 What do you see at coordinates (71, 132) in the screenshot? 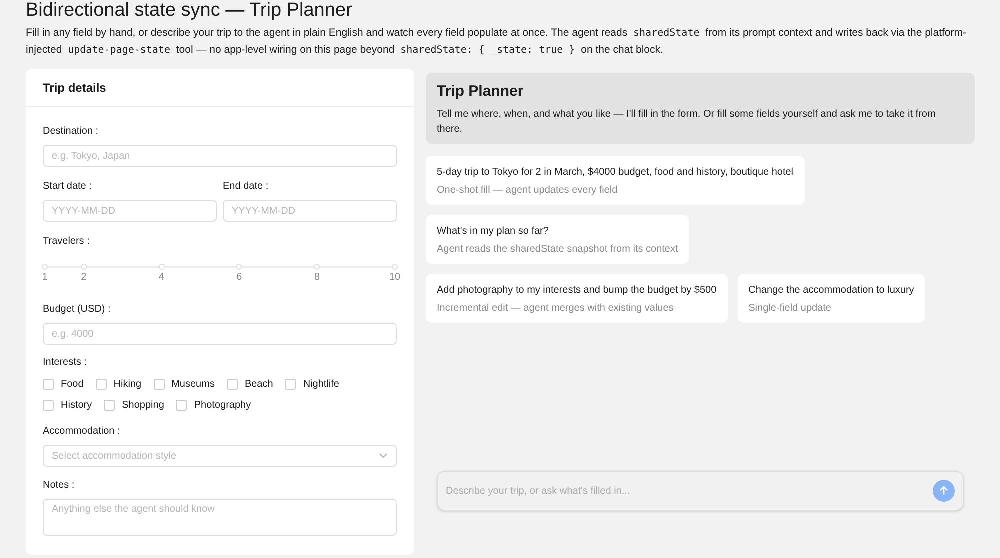
I see `field-label: Destination :` at bounding box center [71, 132].